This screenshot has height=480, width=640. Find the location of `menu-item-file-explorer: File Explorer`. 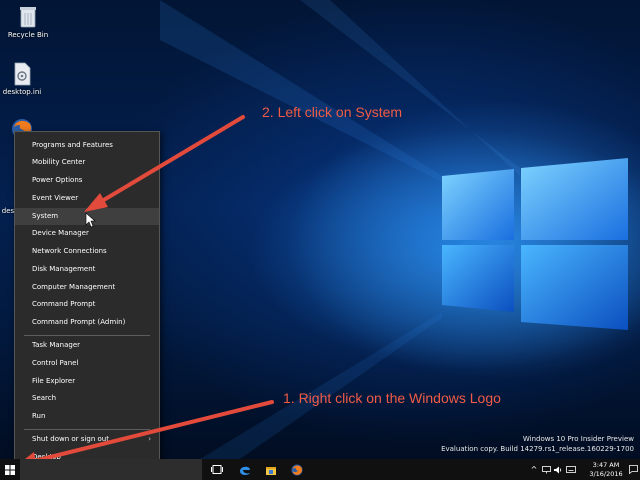

menu-item-file-explorer: File Explorer is located at coordinates (87, 381).